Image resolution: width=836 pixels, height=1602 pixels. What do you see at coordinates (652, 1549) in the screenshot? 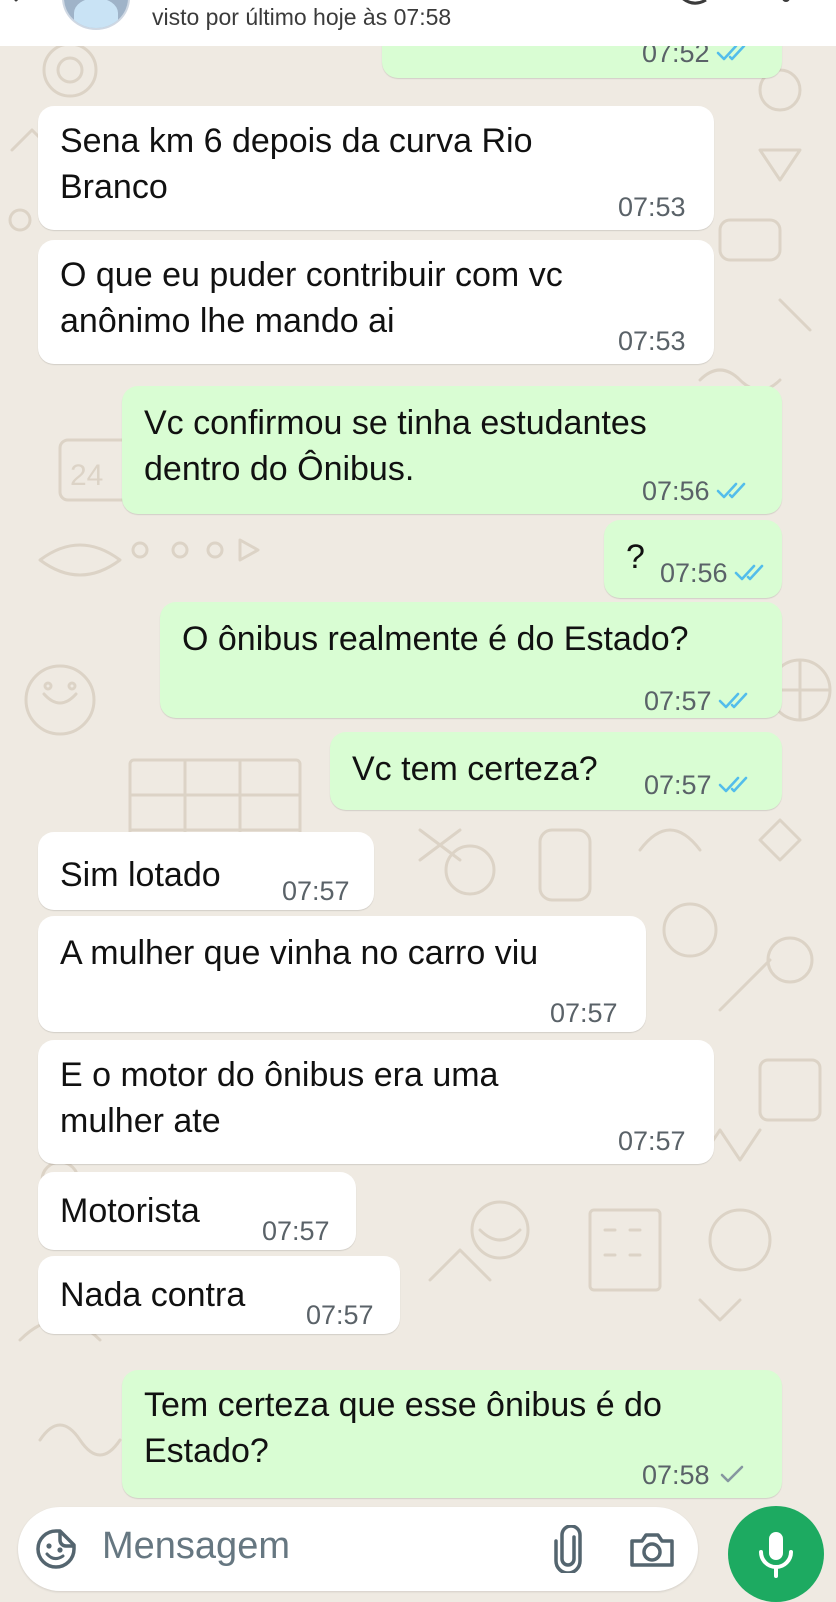
I see `camera-icon` at bounding box center [652, 1549].